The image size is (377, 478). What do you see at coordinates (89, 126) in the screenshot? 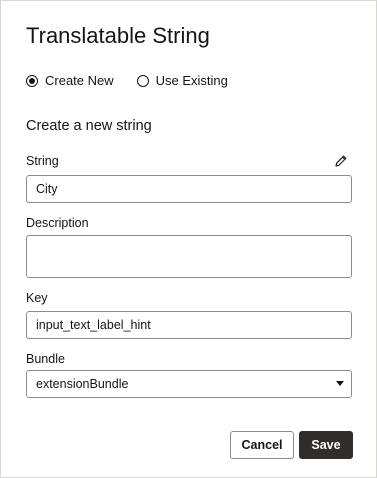
I see `section-heading: Create a new string` at bounding box center [89, 126].